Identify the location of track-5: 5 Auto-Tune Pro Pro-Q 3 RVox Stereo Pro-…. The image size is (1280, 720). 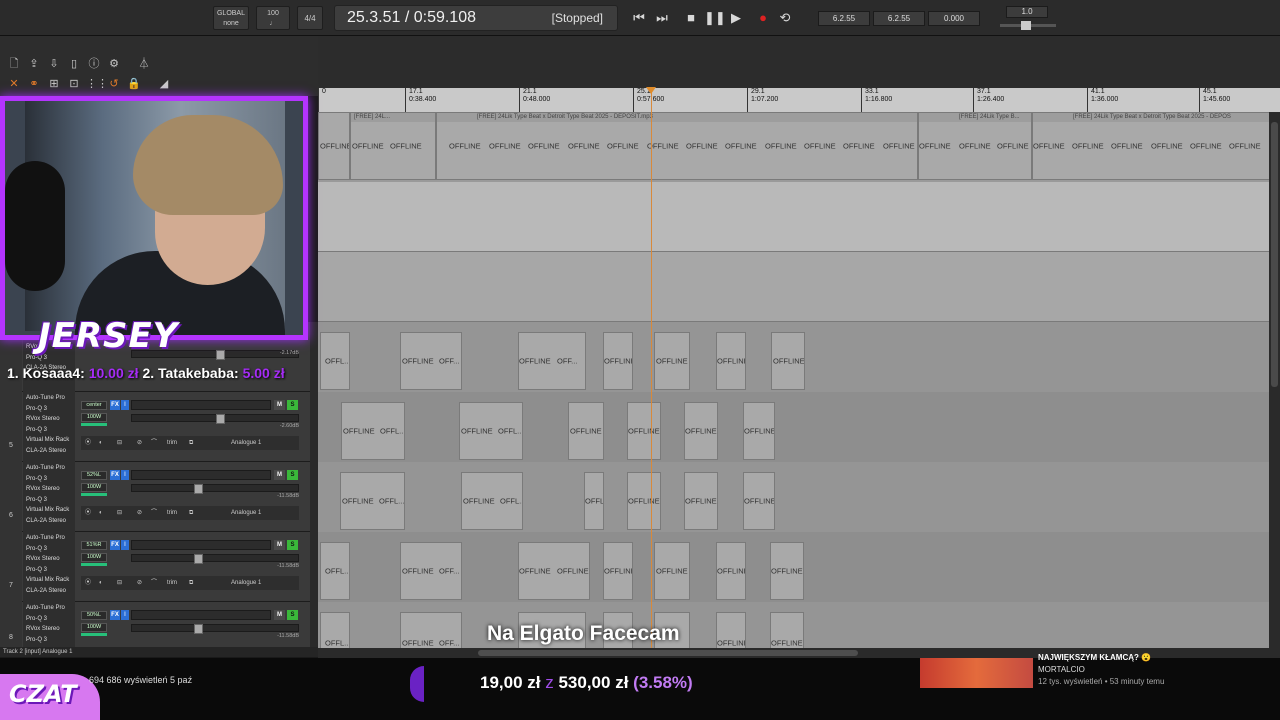
(155, 427).